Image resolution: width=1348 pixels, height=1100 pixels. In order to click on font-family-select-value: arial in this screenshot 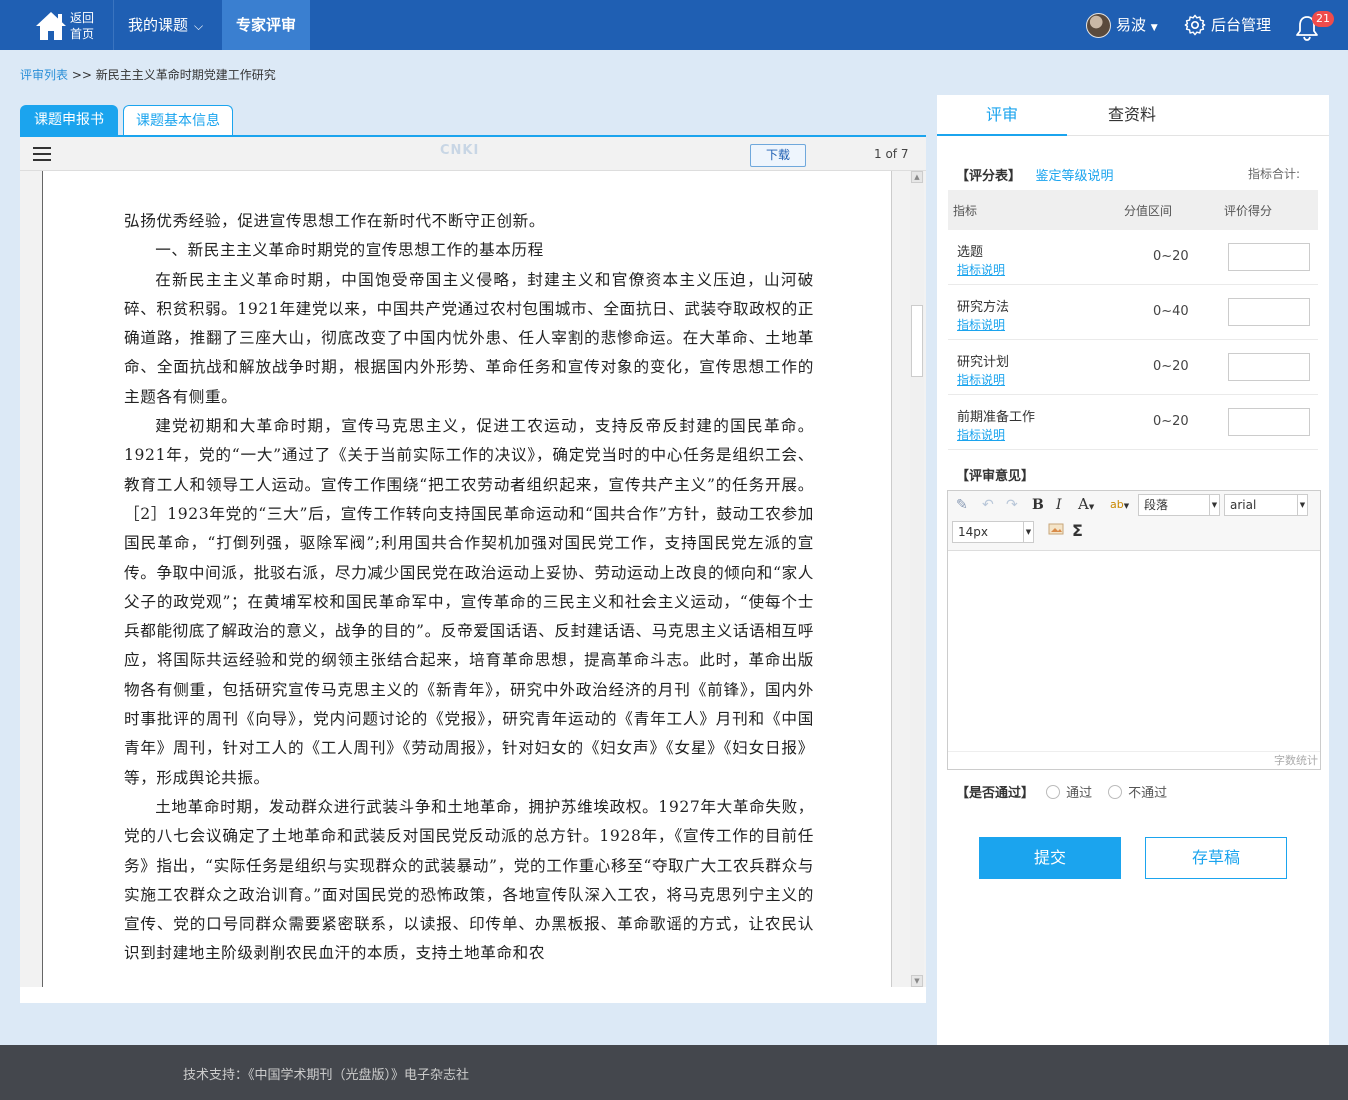, I will do `click(1243, 505)`.